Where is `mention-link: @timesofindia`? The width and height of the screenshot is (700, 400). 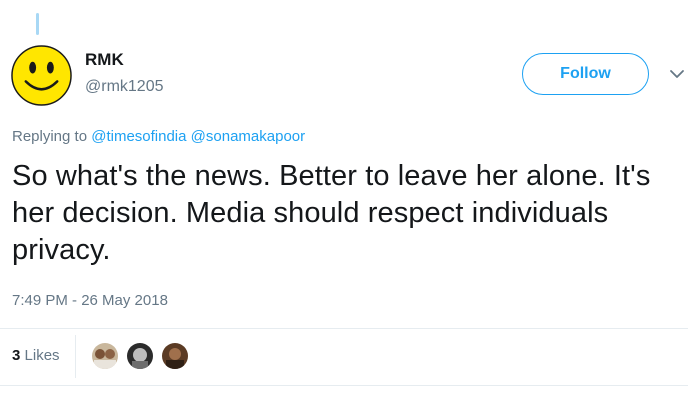
mention-link: @timesofindia is located at coordinates (138, 136).